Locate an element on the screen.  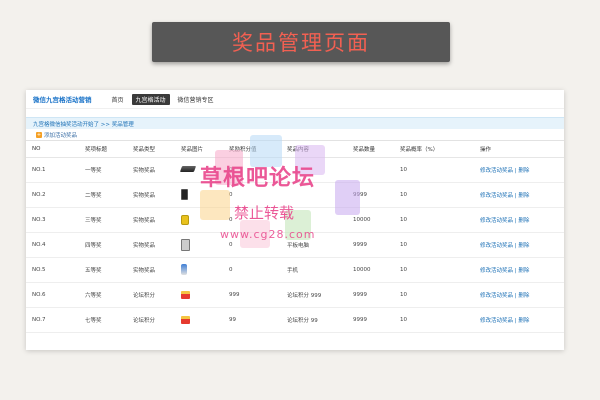
col-header: 奖品图片 is located at coordinates (199, 149).